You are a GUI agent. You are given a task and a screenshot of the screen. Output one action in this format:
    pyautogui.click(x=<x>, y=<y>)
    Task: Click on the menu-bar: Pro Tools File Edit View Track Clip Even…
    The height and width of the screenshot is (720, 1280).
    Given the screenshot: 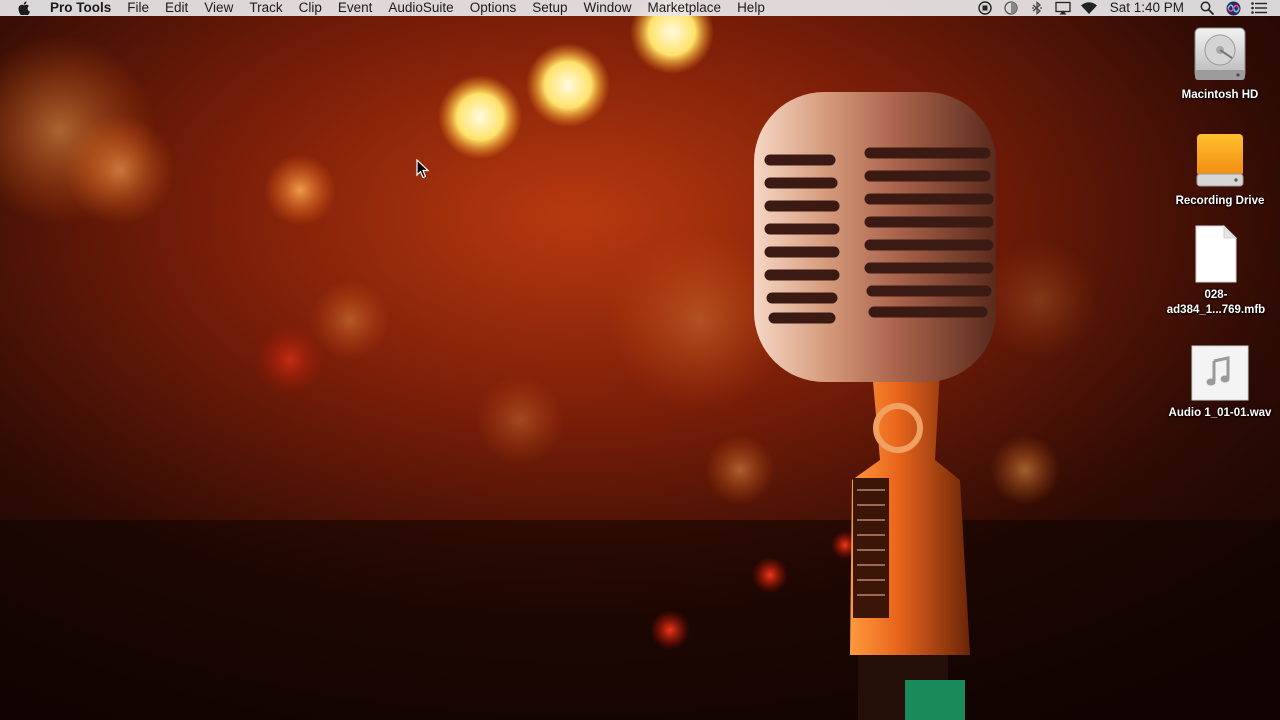 What is the action you would take?
    pyautogui.click(x=640, y=8)
    